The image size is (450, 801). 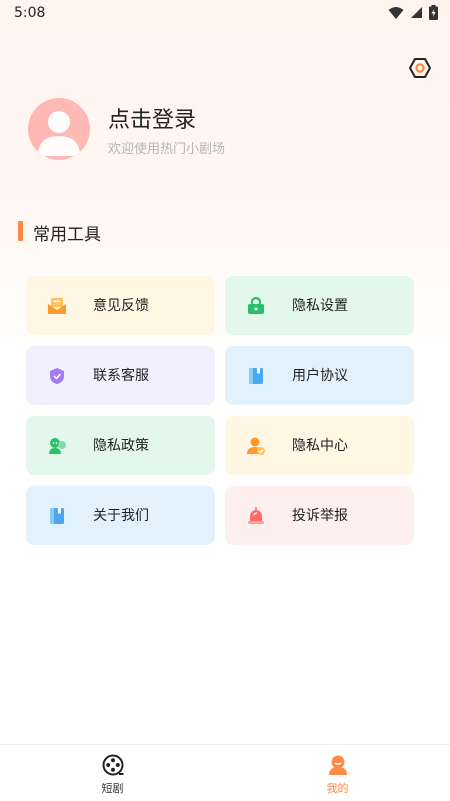 I want to click on bottom-tab-bar: 短剧 我的, so click(x=225, y=772).